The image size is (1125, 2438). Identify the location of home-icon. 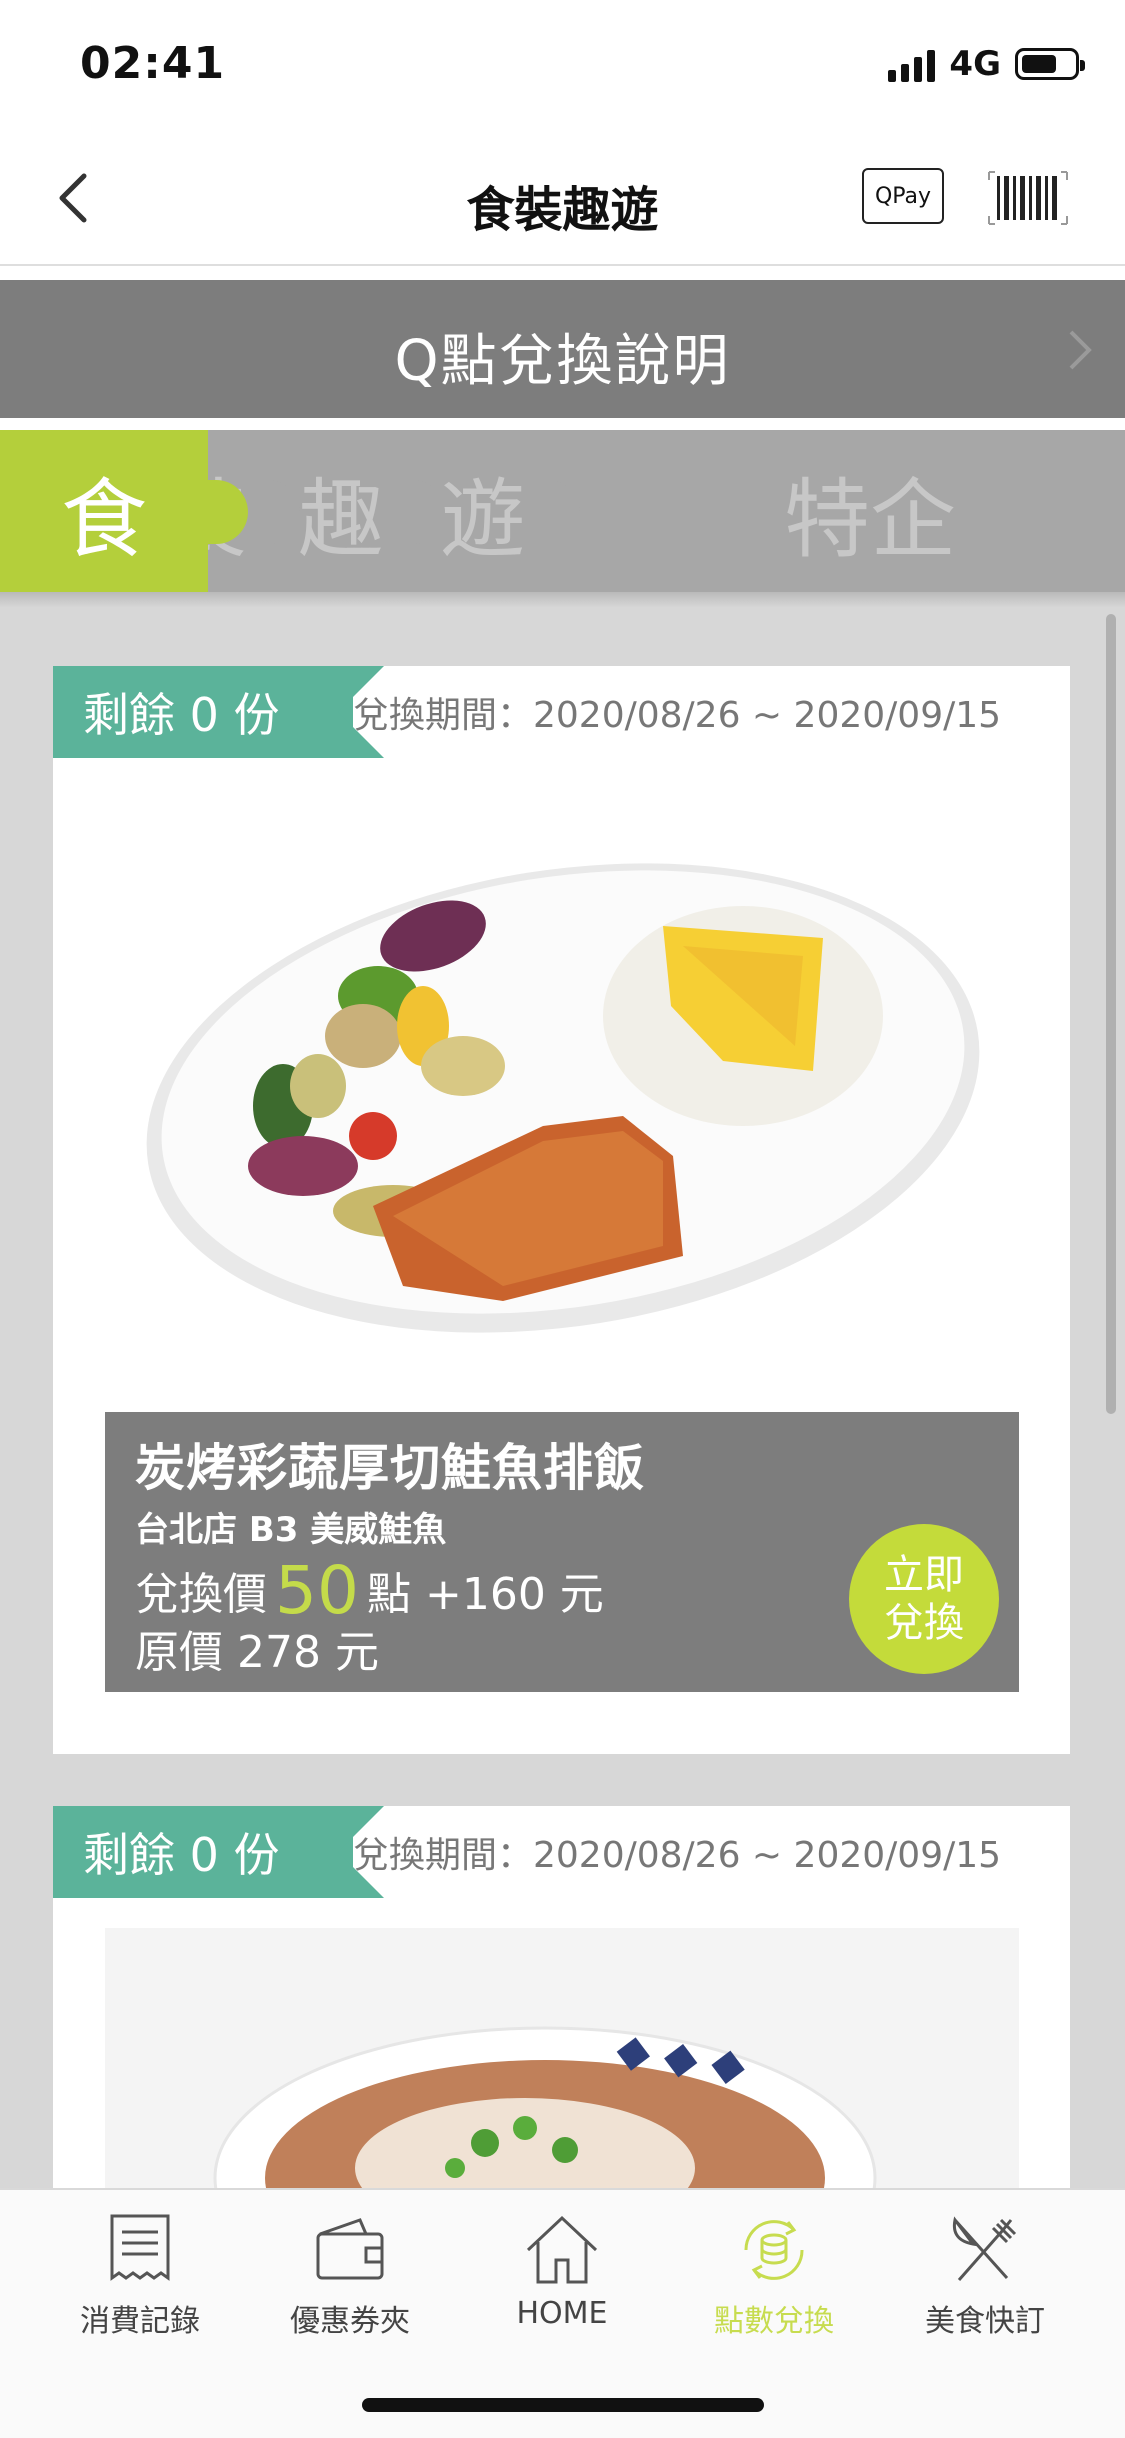
(562, 2249).